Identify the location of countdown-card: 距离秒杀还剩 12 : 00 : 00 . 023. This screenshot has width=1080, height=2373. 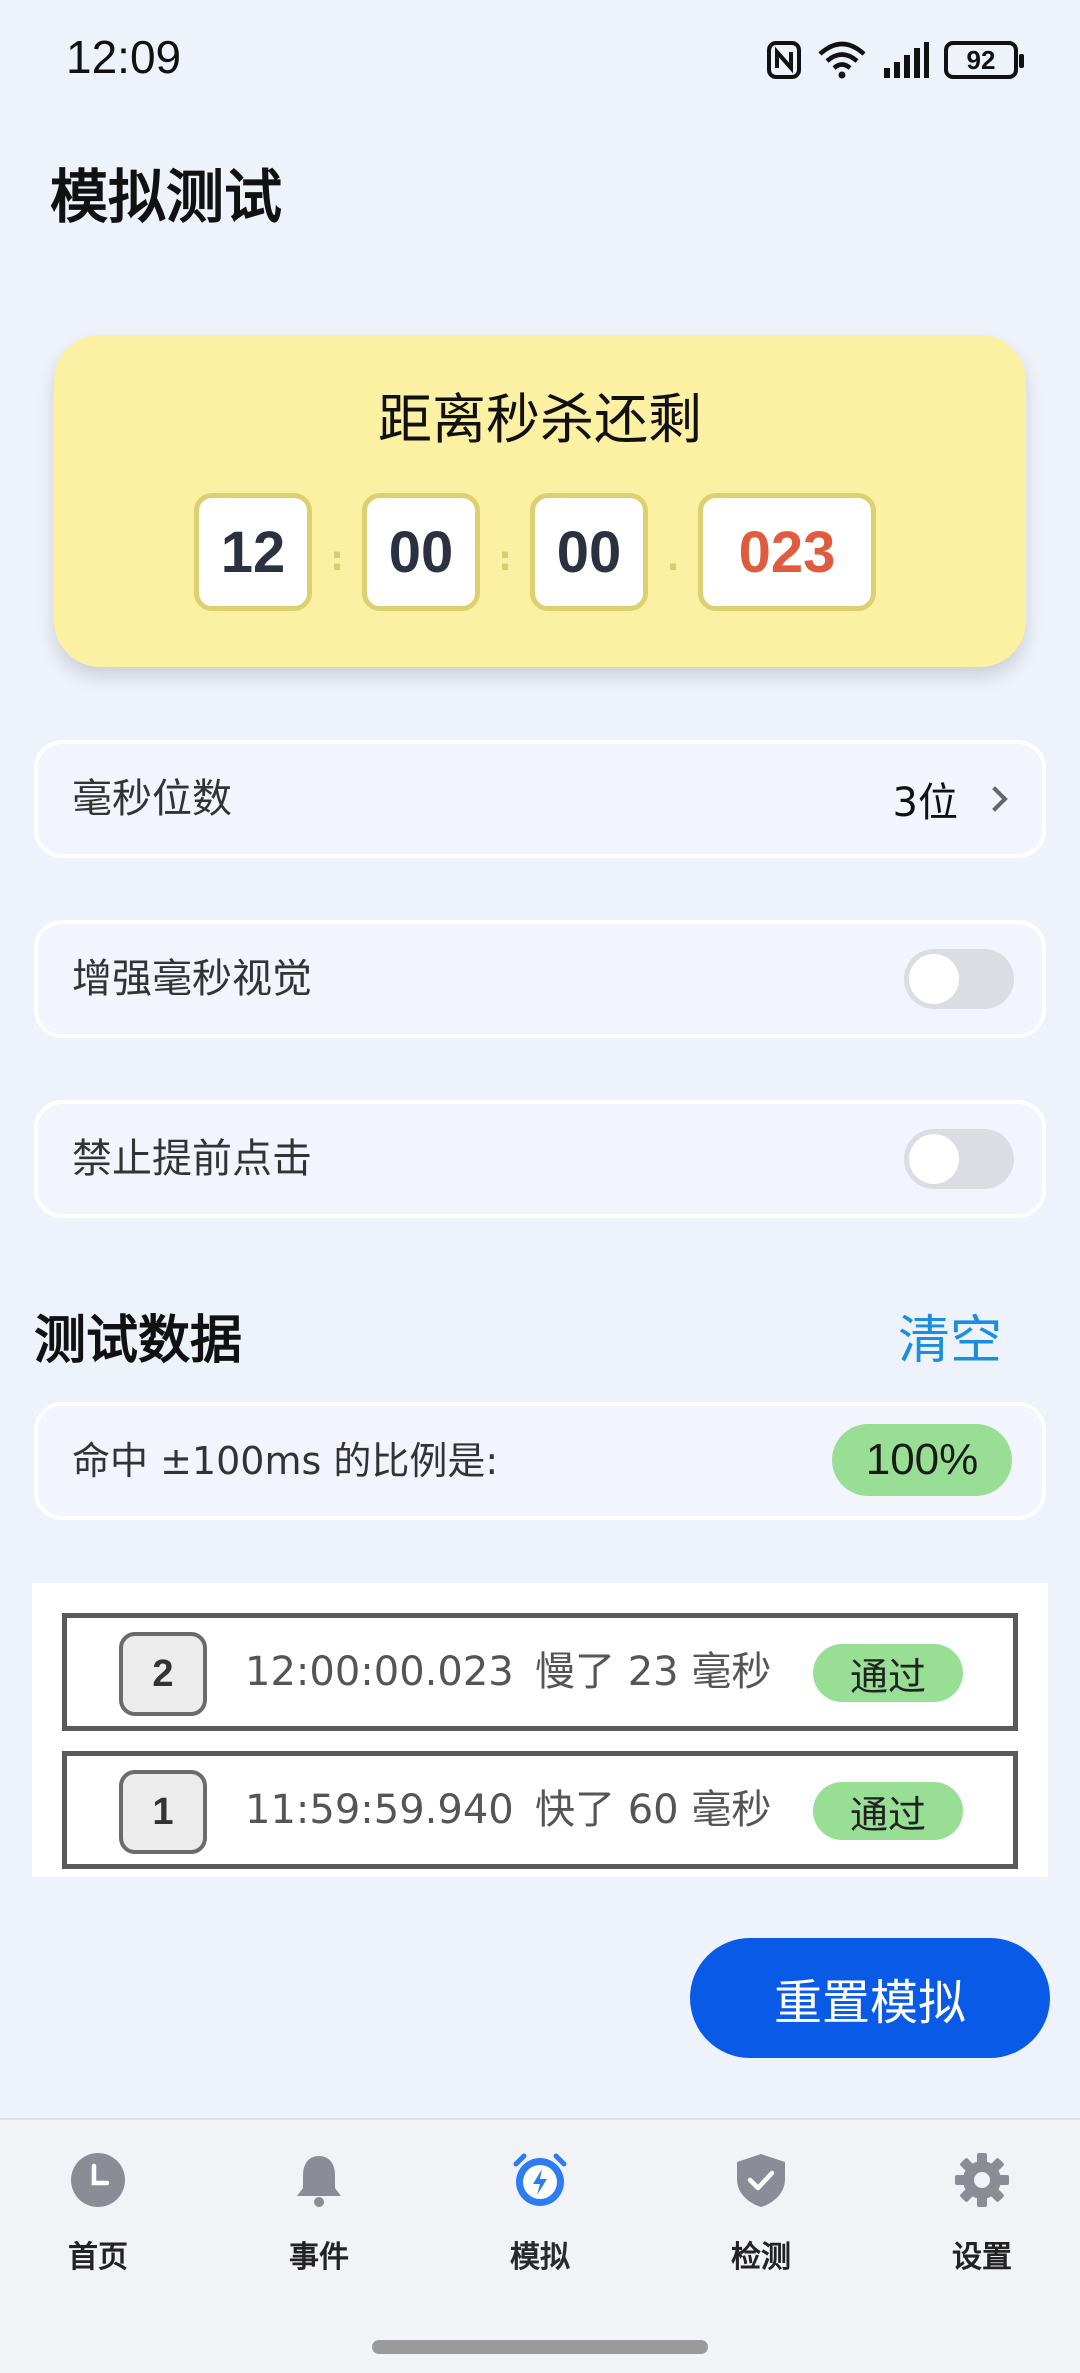
(540, 501).